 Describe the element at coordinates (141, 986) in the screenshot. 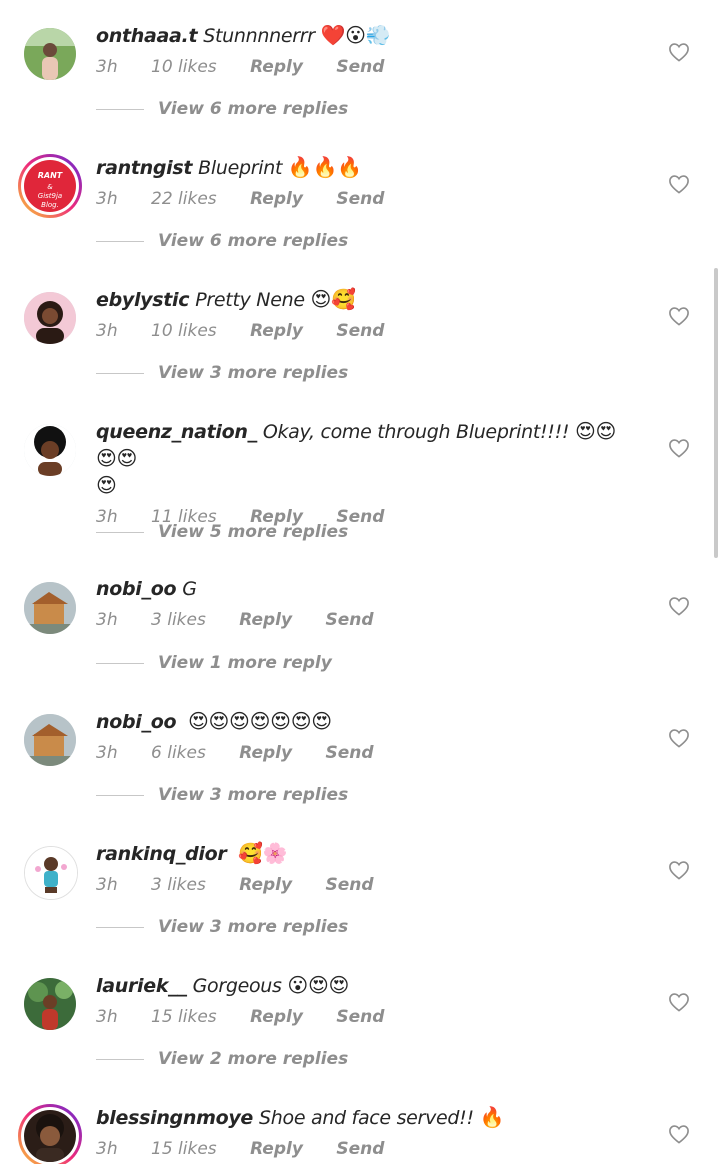

I see `username: lauriek__` at that location.